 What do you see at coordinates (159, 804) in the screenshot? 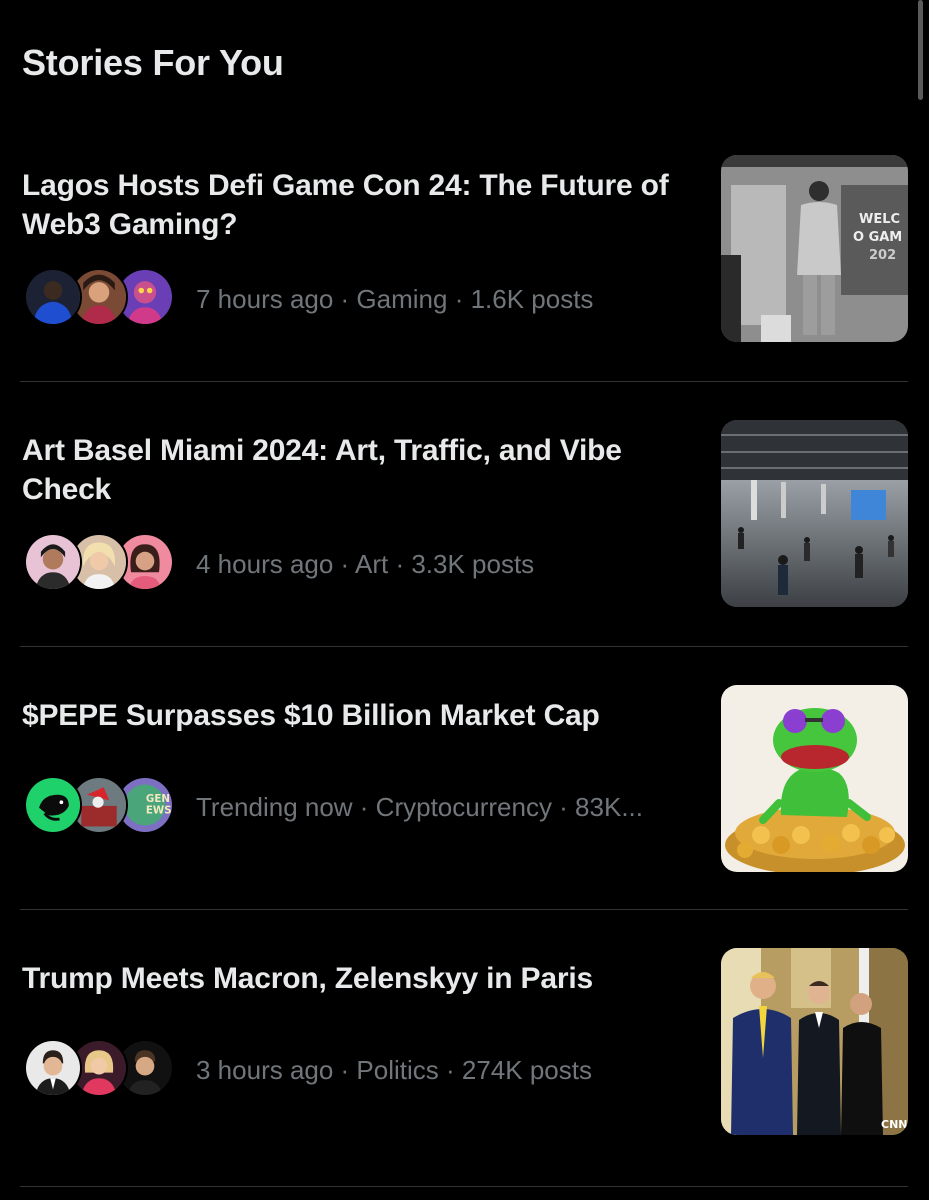
I see `avatar-badge-text: GEN EWS` at bounding box center [159, 804].